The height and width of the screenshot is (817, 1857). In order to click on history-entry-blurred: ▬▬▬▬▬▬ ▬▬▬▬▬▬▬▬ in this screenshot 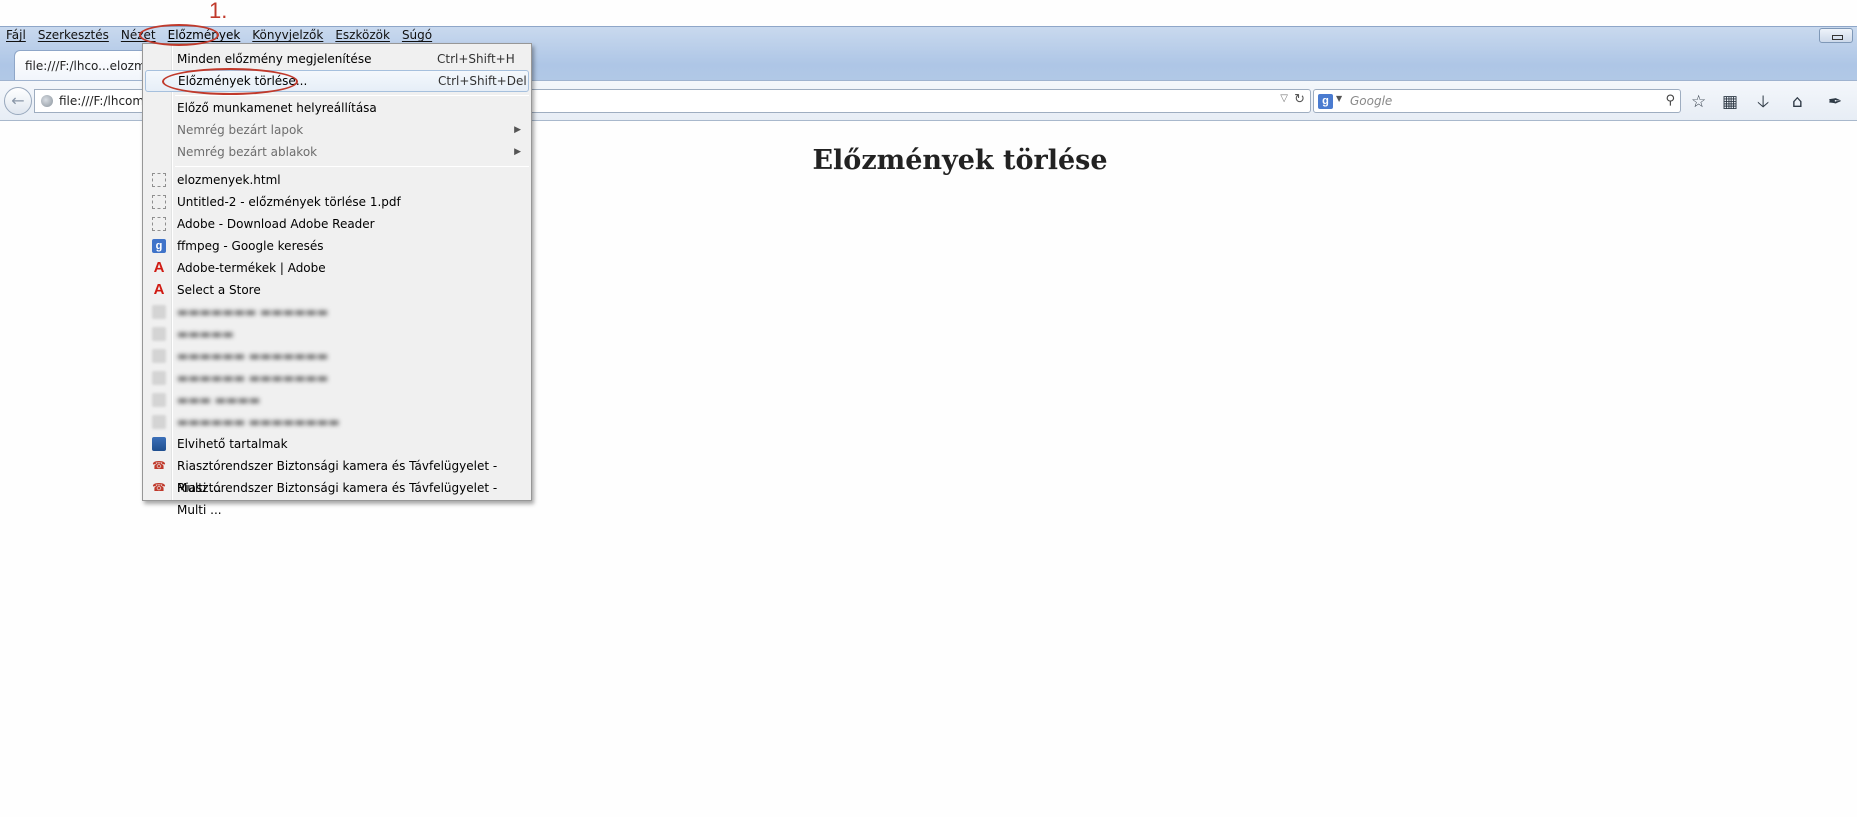, I will do `click(337, 422)`.